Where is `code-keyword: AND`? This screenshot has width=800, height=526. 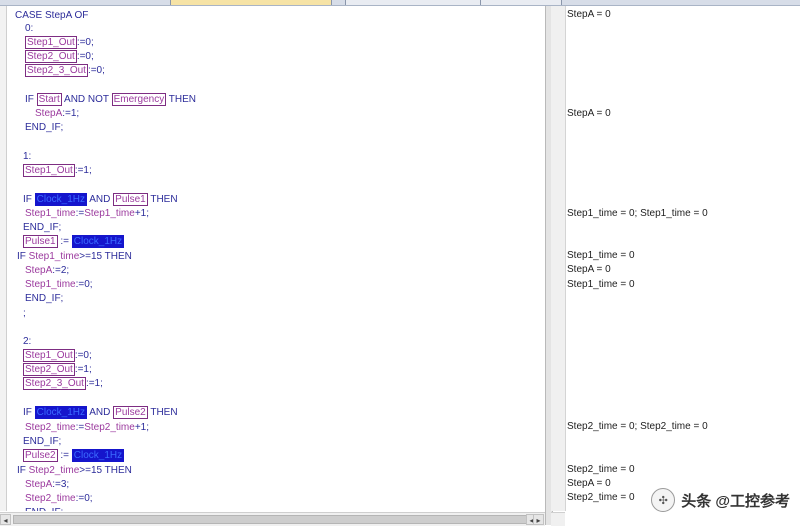
code-keyword: AND is located at coordinates (100, 199).